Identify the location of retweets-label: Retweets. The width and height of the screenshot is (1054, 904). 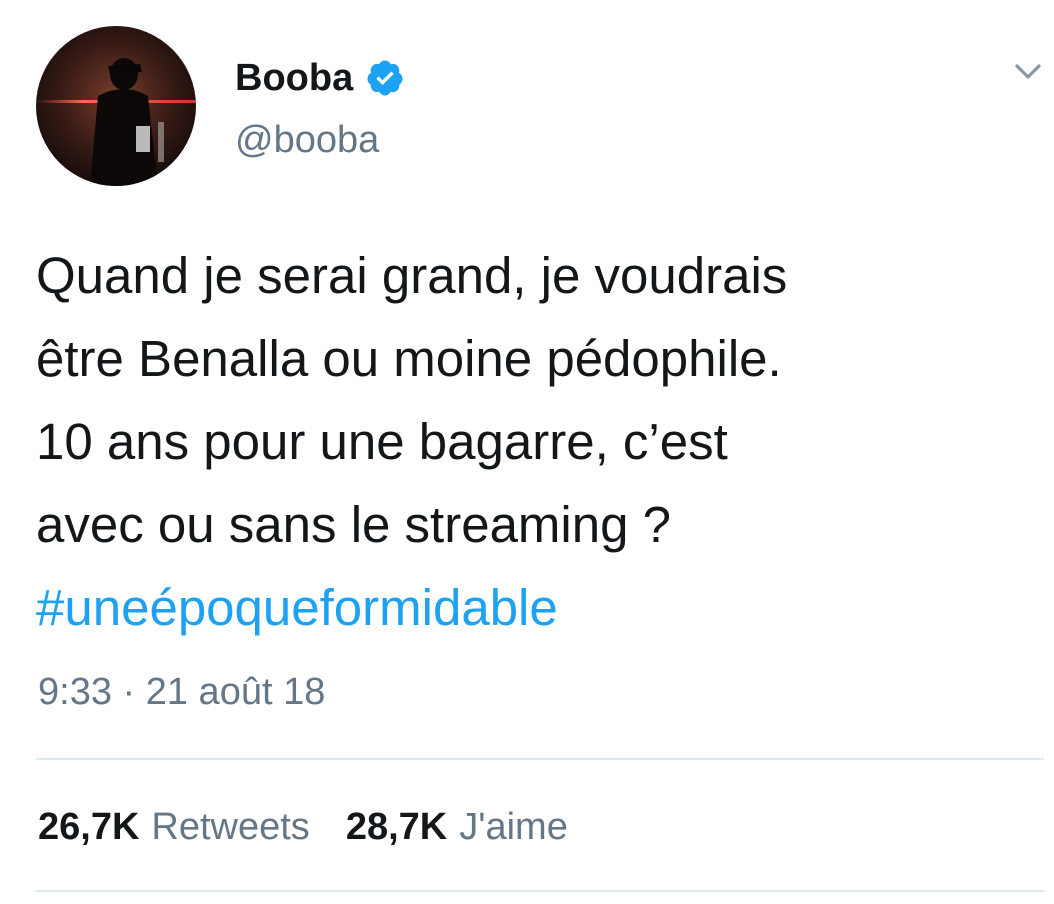
(230, 827).